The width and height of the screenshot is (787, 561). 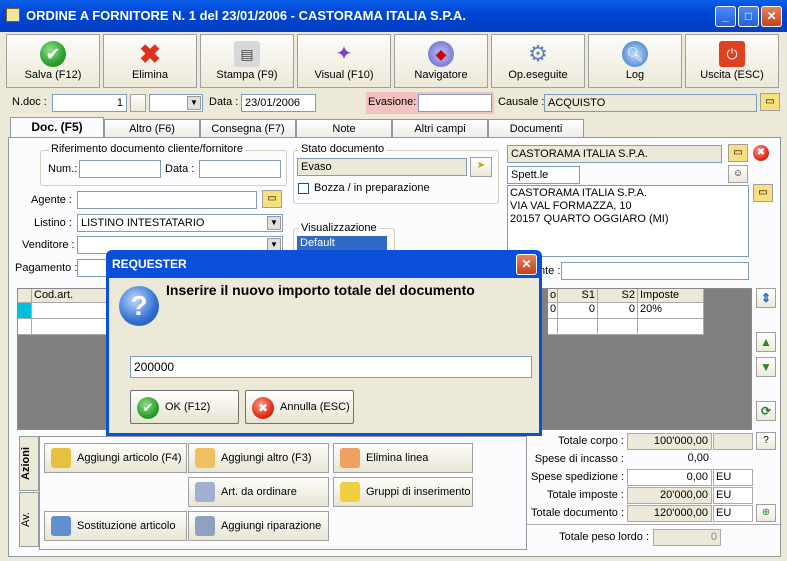 What do you see at coordinates (278, 103) in the screenshot?
I see `date-field: 23/01/2006` at bounding box center [278, 103].